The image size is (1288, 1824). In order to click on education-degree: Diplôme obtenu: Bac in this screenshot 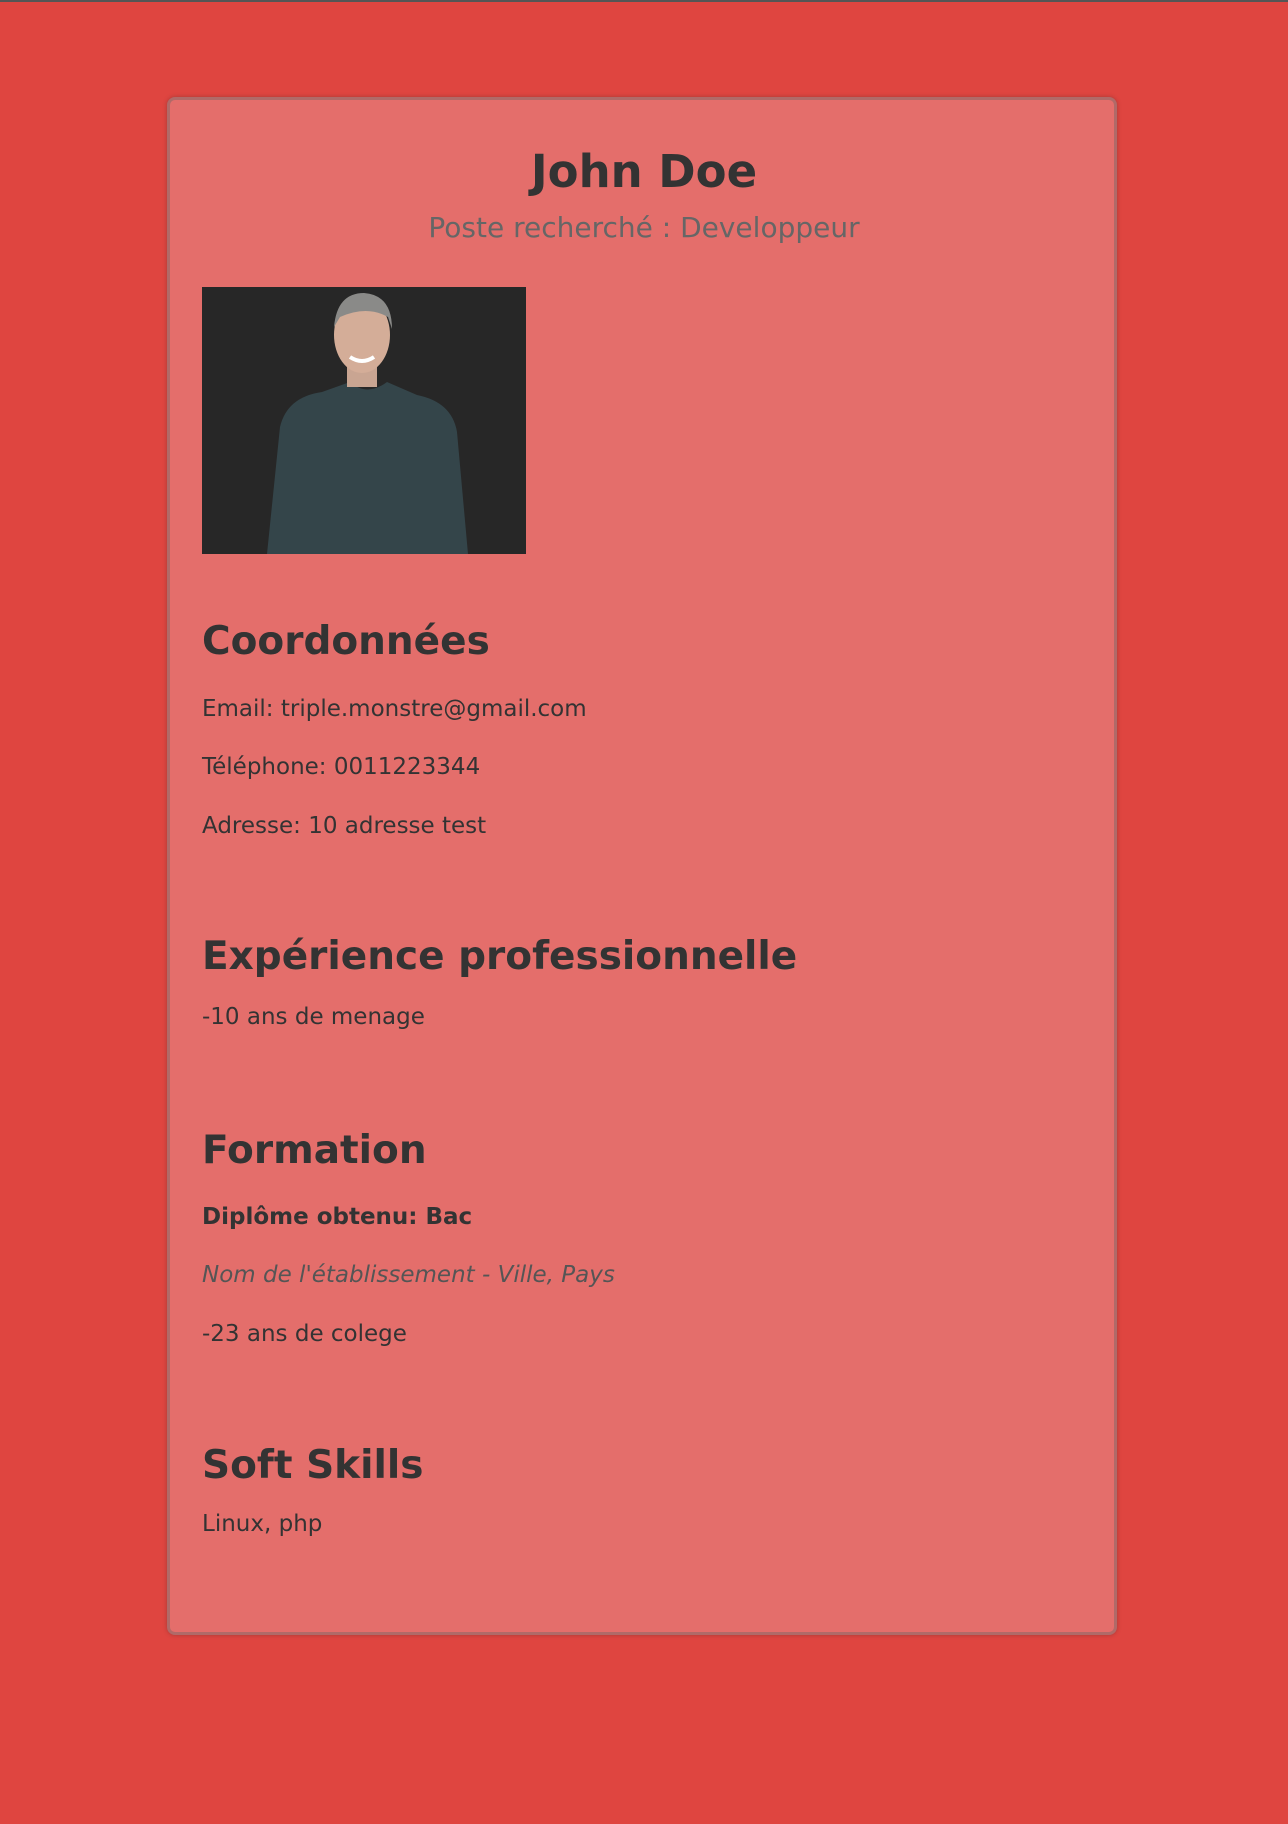, I will do `click(337, 1217)`.